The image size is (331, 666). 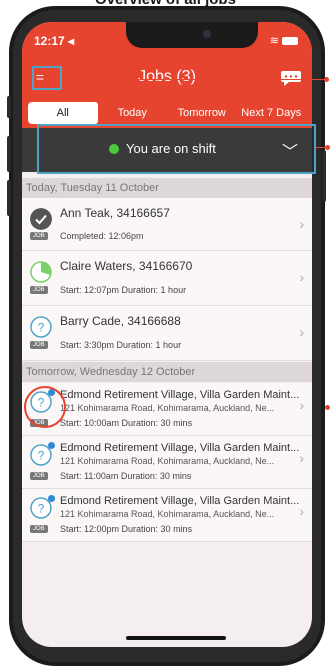 What do you see at coordinates (126, 266) in the screenshot?
I see `job-name: Claire Waters, 34166670` at bounding box center [126, 266].